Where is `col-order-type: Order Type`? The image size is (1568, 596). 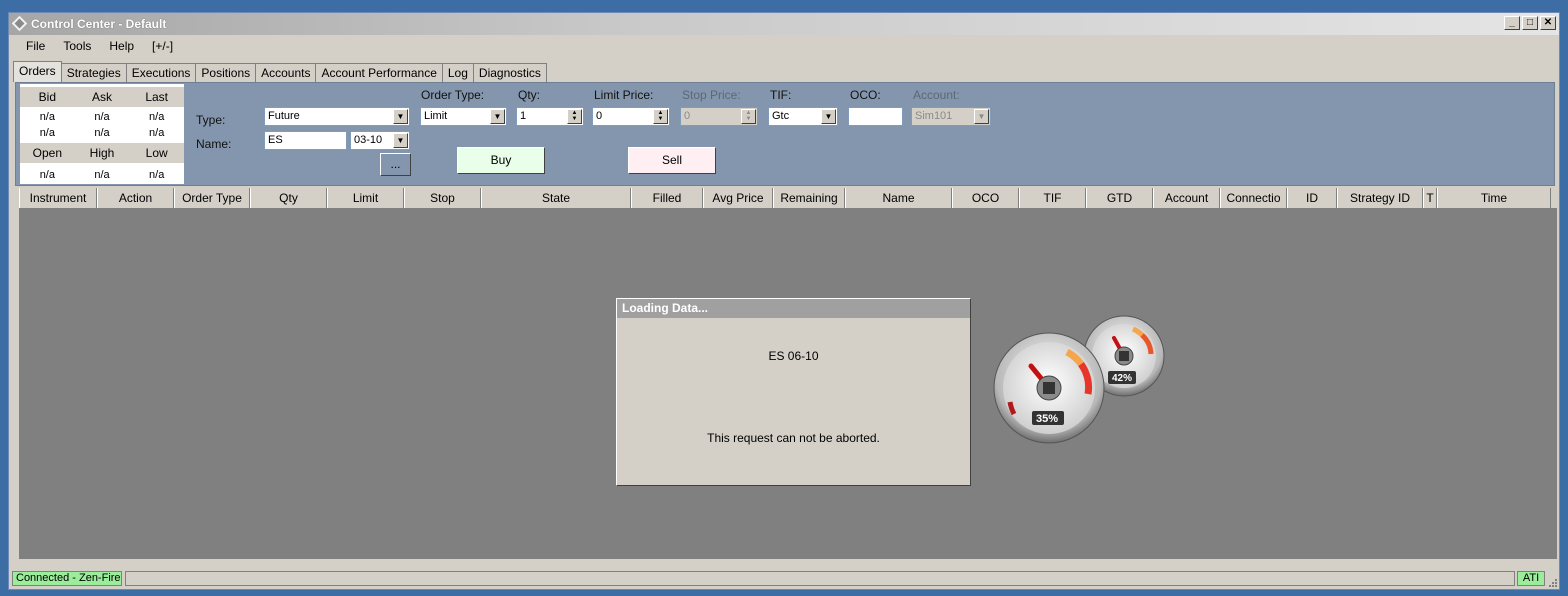 col-order-type: Order Type is located at coordinates (212, 198).